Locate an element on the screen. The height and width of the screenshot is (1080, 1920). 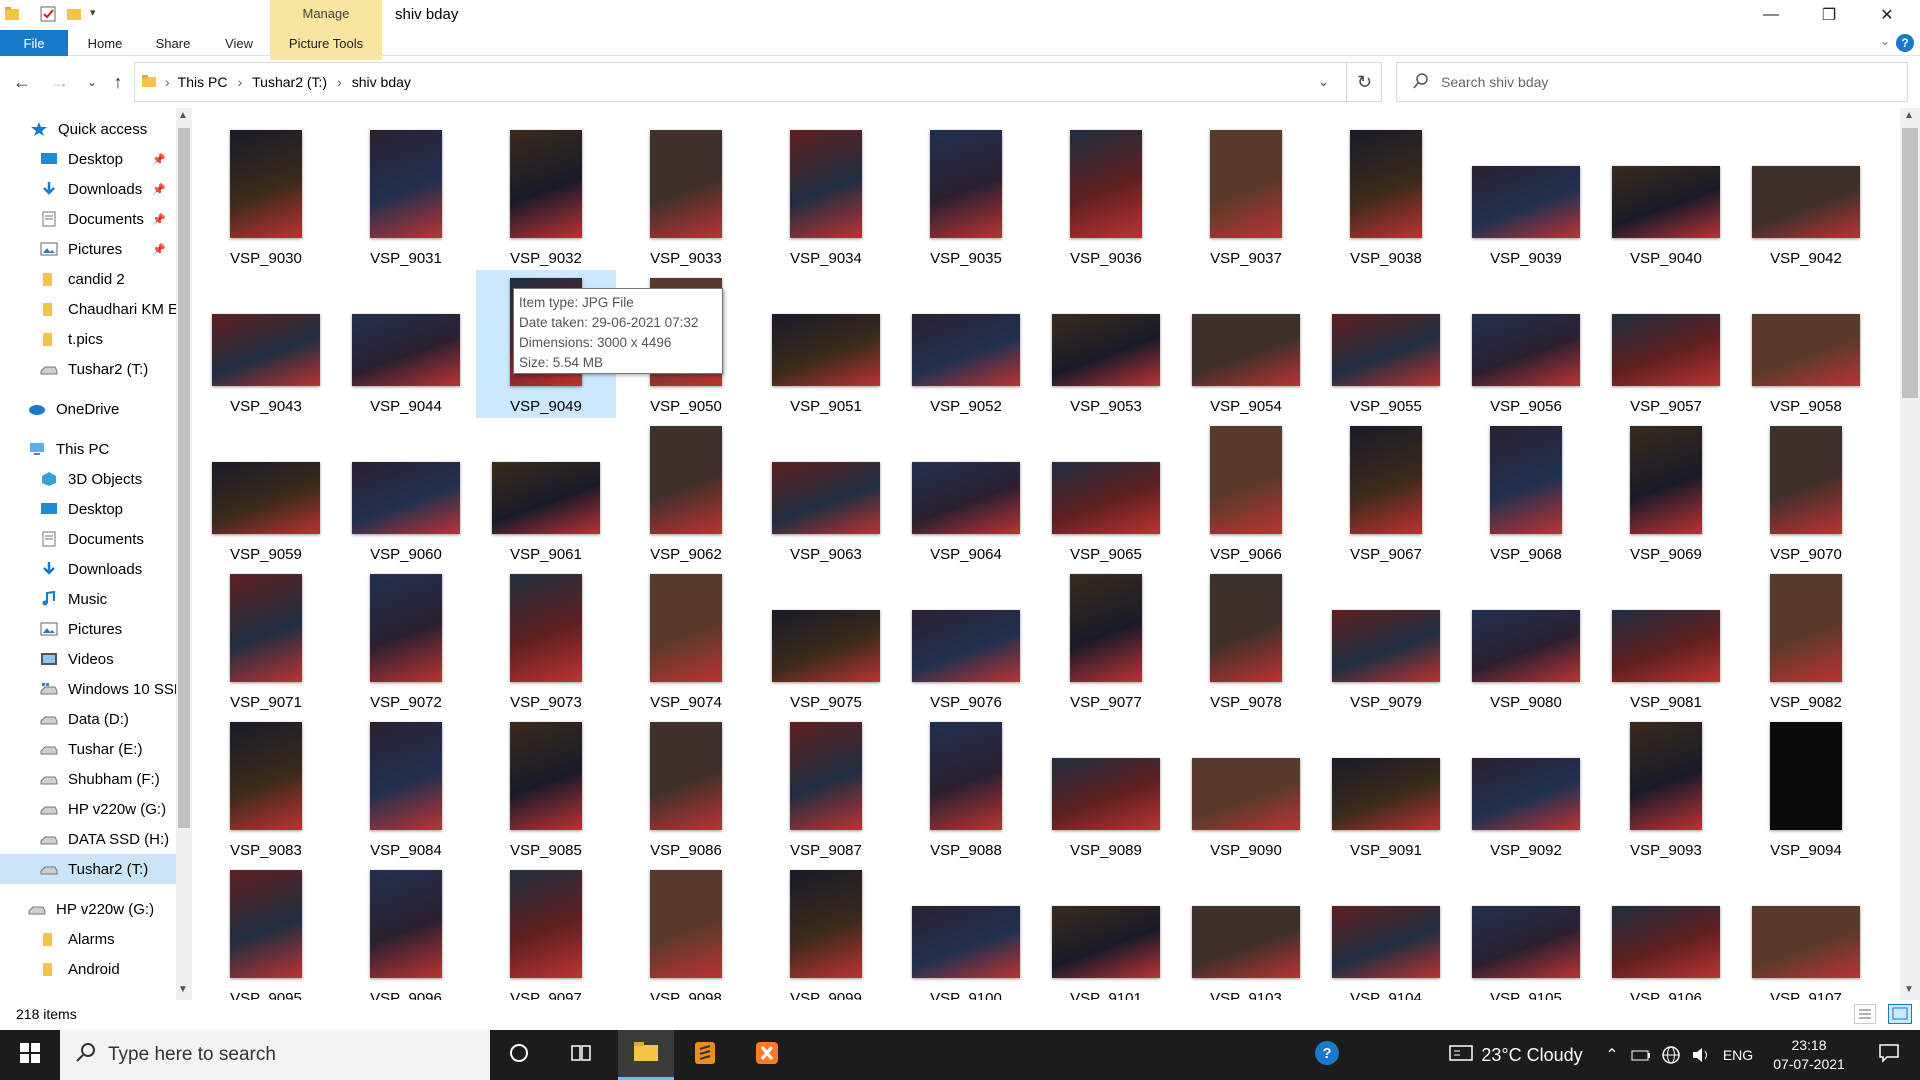
file-item: VSP_9081 is located at coordinates (1666, 640).